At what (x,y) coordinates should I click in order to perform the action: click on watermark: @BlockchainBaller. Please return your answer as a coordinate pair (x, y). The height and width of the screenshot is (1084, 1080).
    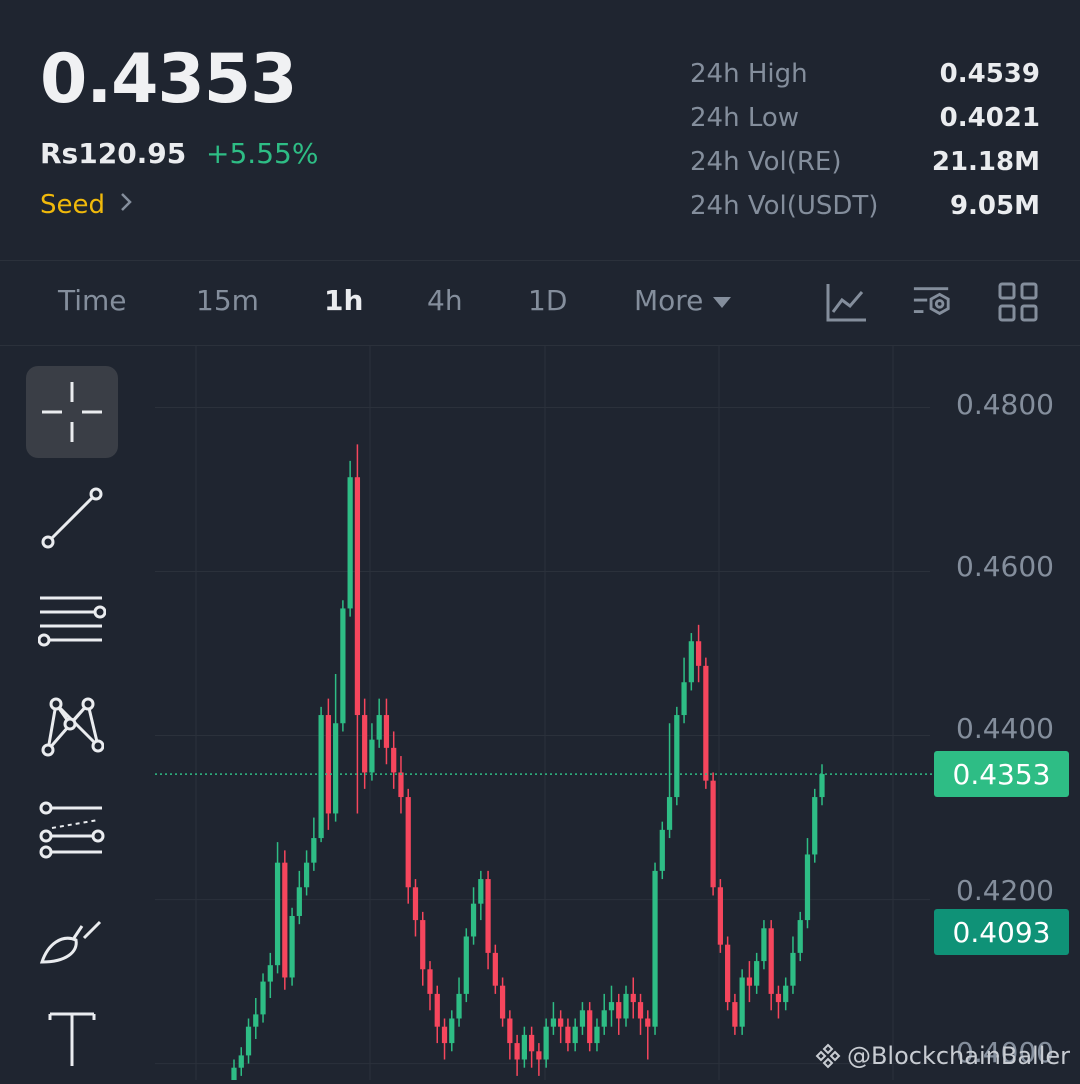
    Looking at the image, I should click on (942, 1056).